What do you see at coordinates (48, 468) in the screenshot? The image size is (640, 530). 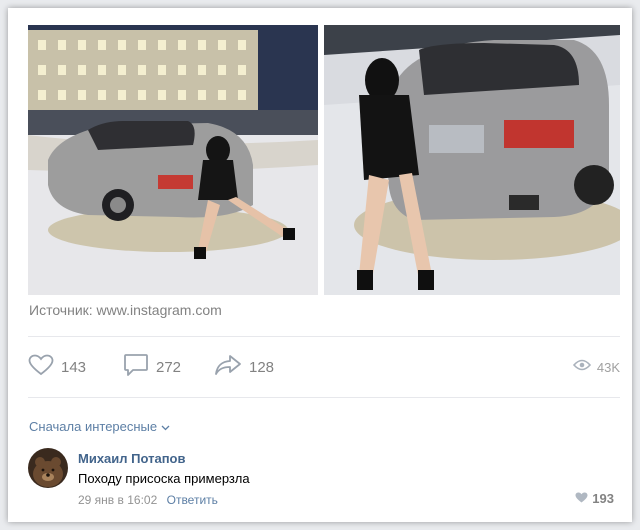 I see `avatar` at bounding box center [48, 468].